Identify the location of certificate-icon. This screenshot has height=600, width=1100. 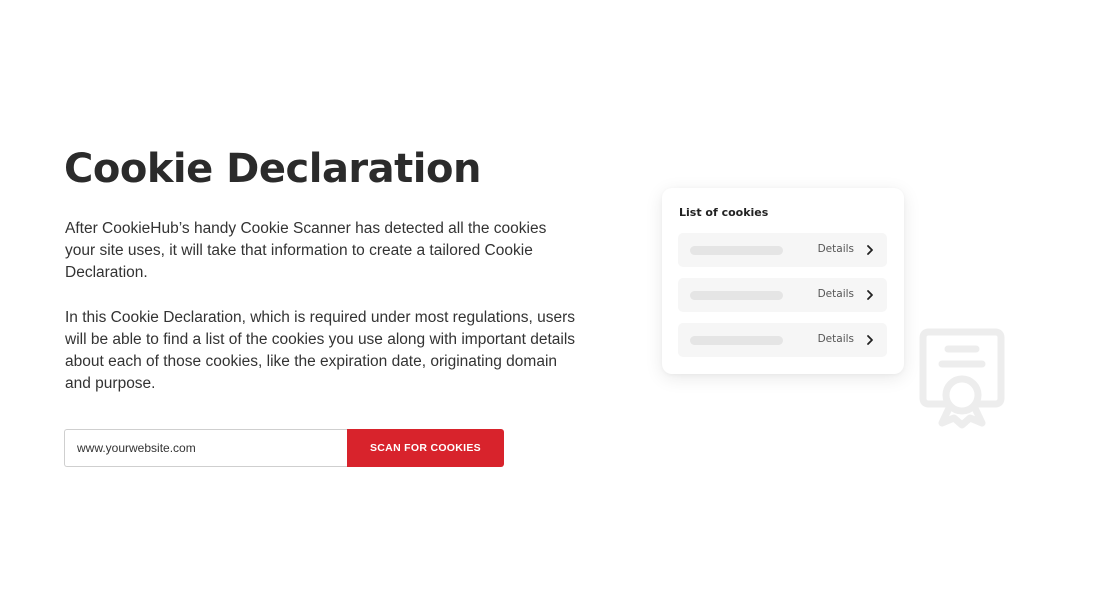
(962, 378).